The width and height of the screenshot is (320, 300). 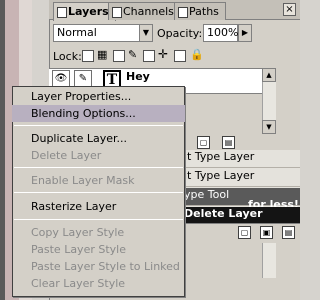 What do you see at coordinates (98, 266) in the screenshot?
I see `menu-item-paste-layer-style-to-linked: Paste Layer Style to Linked` at bounding box center [98, 266].